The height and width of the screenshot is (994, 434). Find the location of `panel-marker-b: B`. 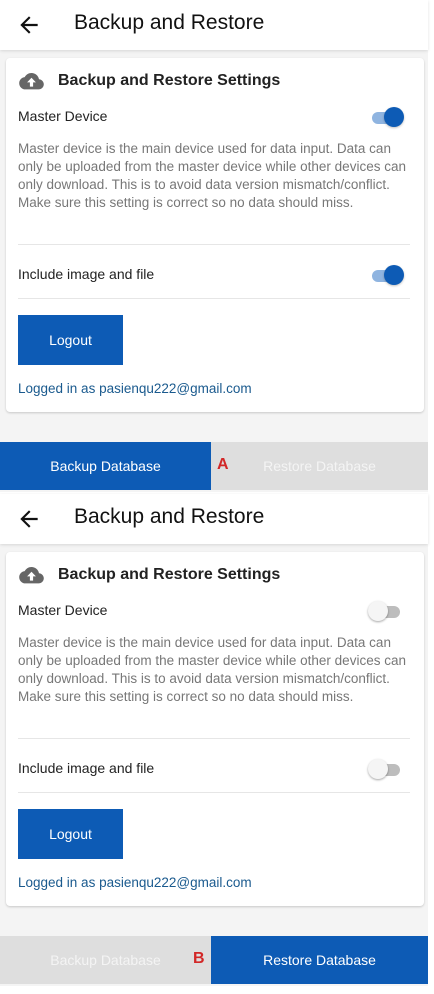

panel-marker-b: B is located at coordinates (199, 958).